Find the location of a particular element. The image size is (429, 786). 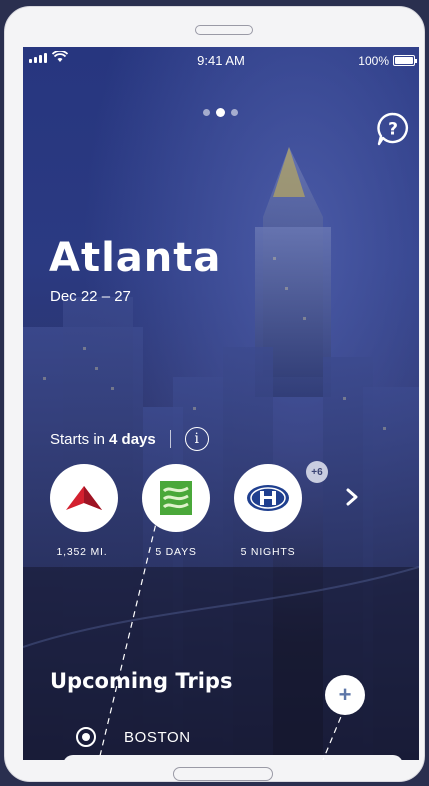

upcoming-trips-title: Upcoming Trips is located at coordinates (141, 681).